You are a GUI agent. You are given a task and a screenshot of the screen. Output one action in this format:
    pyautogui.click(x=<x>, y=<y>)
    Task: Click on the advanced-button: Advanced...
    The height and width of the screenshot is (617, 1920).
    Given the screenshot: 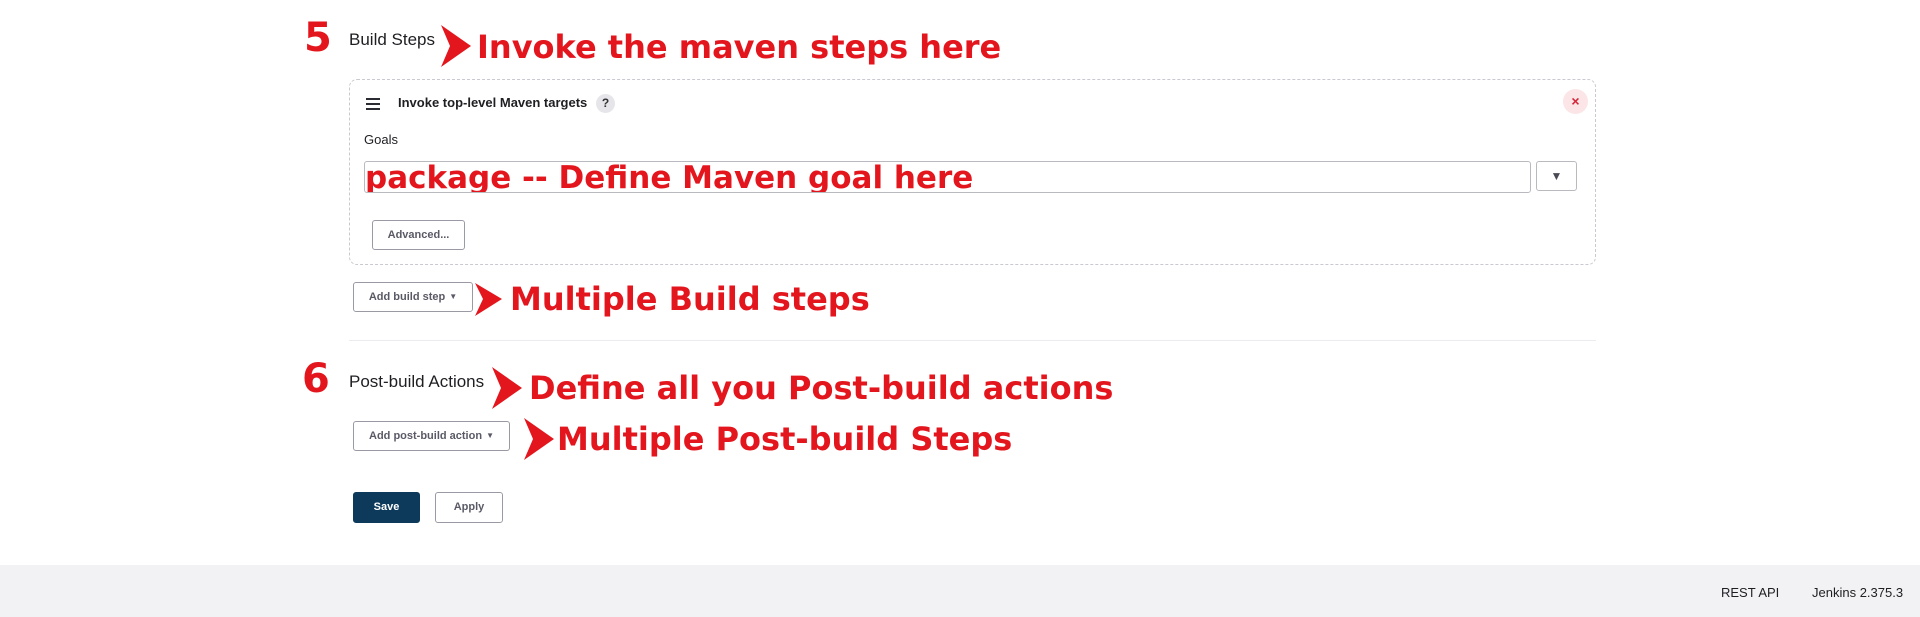 What is the action you would take?
    pyautogui.click(x=418, y=235)
    